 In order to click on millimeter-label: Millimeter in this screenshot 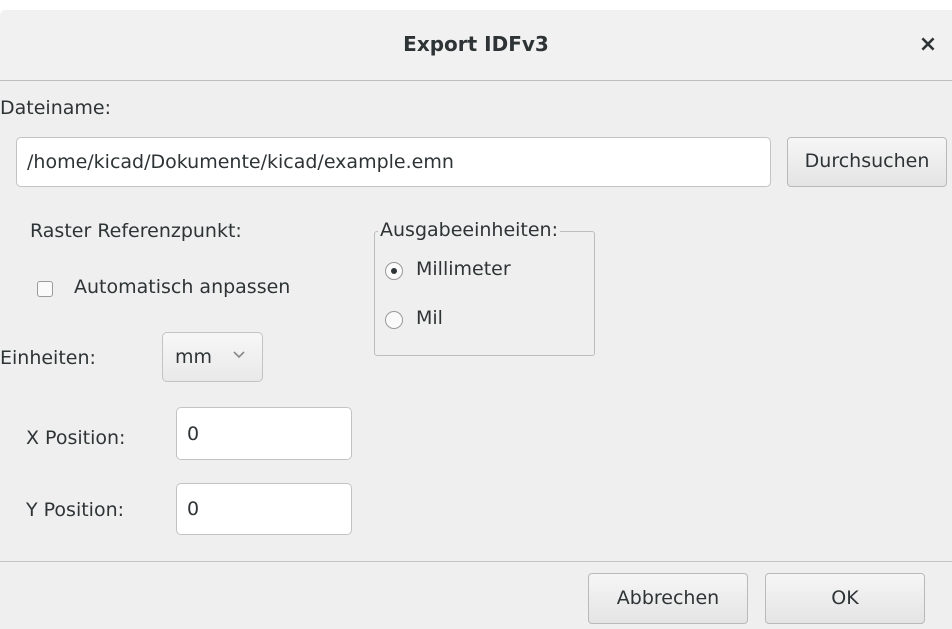, I will do `click(463, 269)`.